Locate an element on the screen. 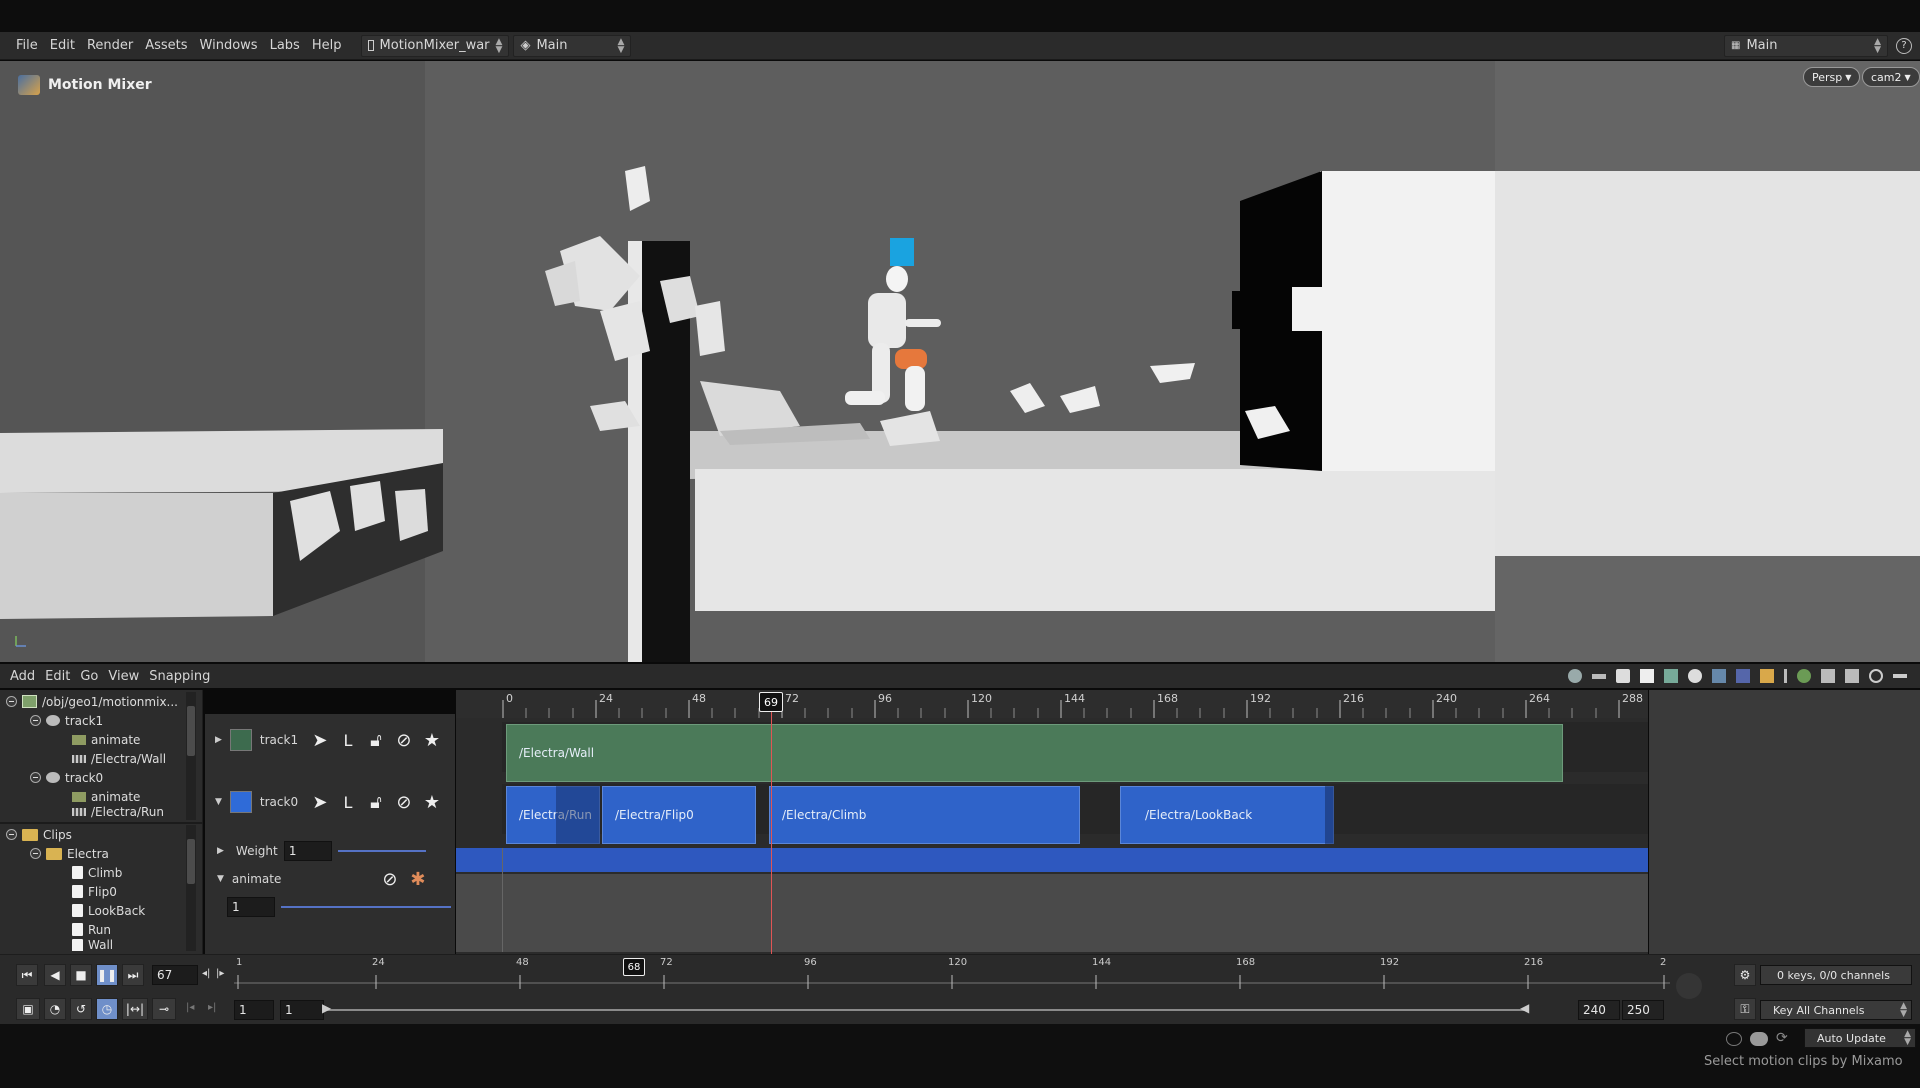 This screenshot has width=1920, height=1088. tree-row-track0-clip: /Electra/Run is located at coordinates (118, 812).